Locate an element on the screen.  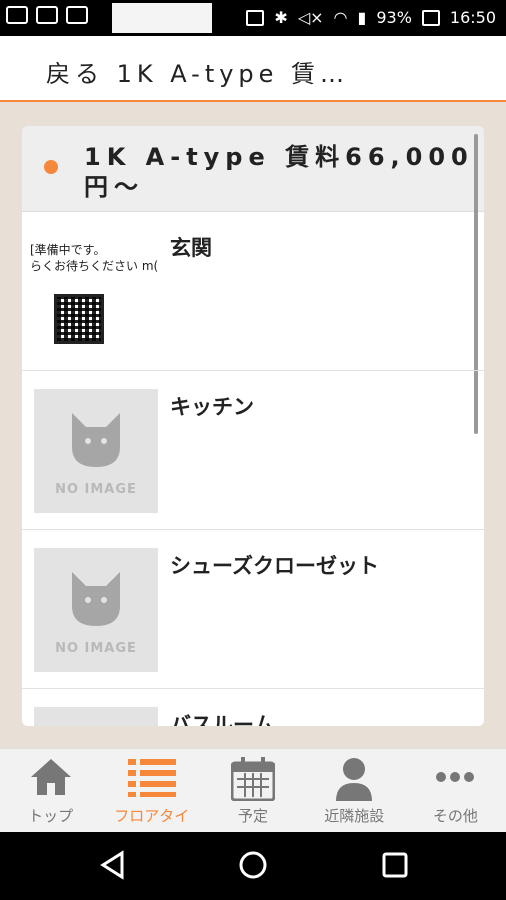
voicemail-icon is located at coordinates (255, 17).